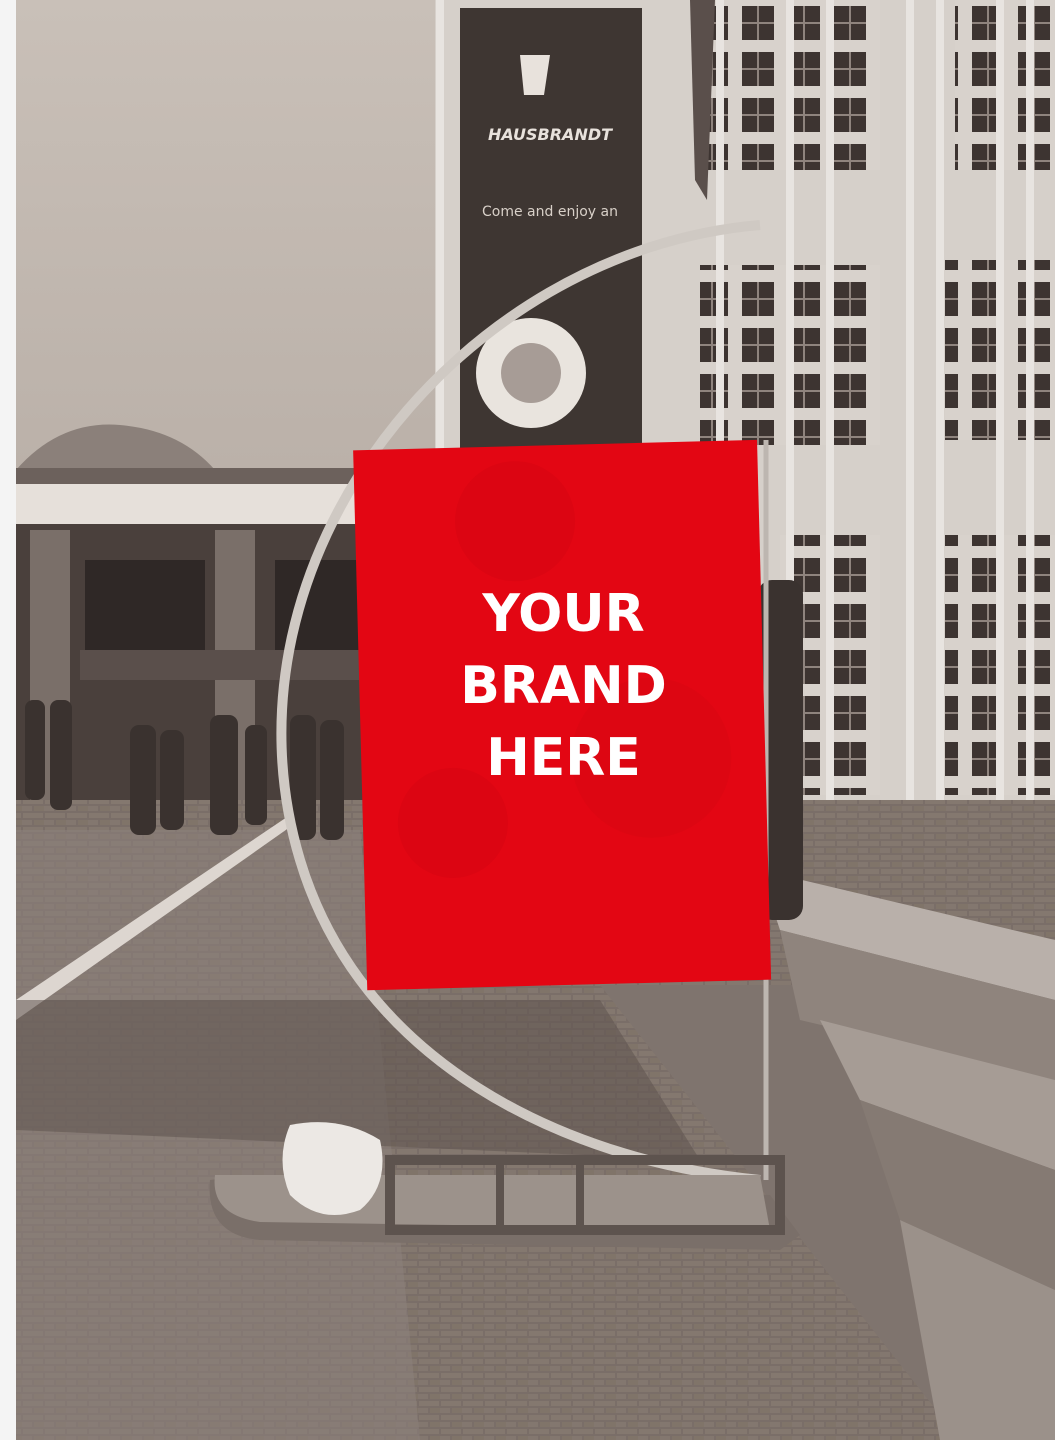 The image size is (1055, 1440). I want to click on sign-line-1: YOUR, so click(563, 614).